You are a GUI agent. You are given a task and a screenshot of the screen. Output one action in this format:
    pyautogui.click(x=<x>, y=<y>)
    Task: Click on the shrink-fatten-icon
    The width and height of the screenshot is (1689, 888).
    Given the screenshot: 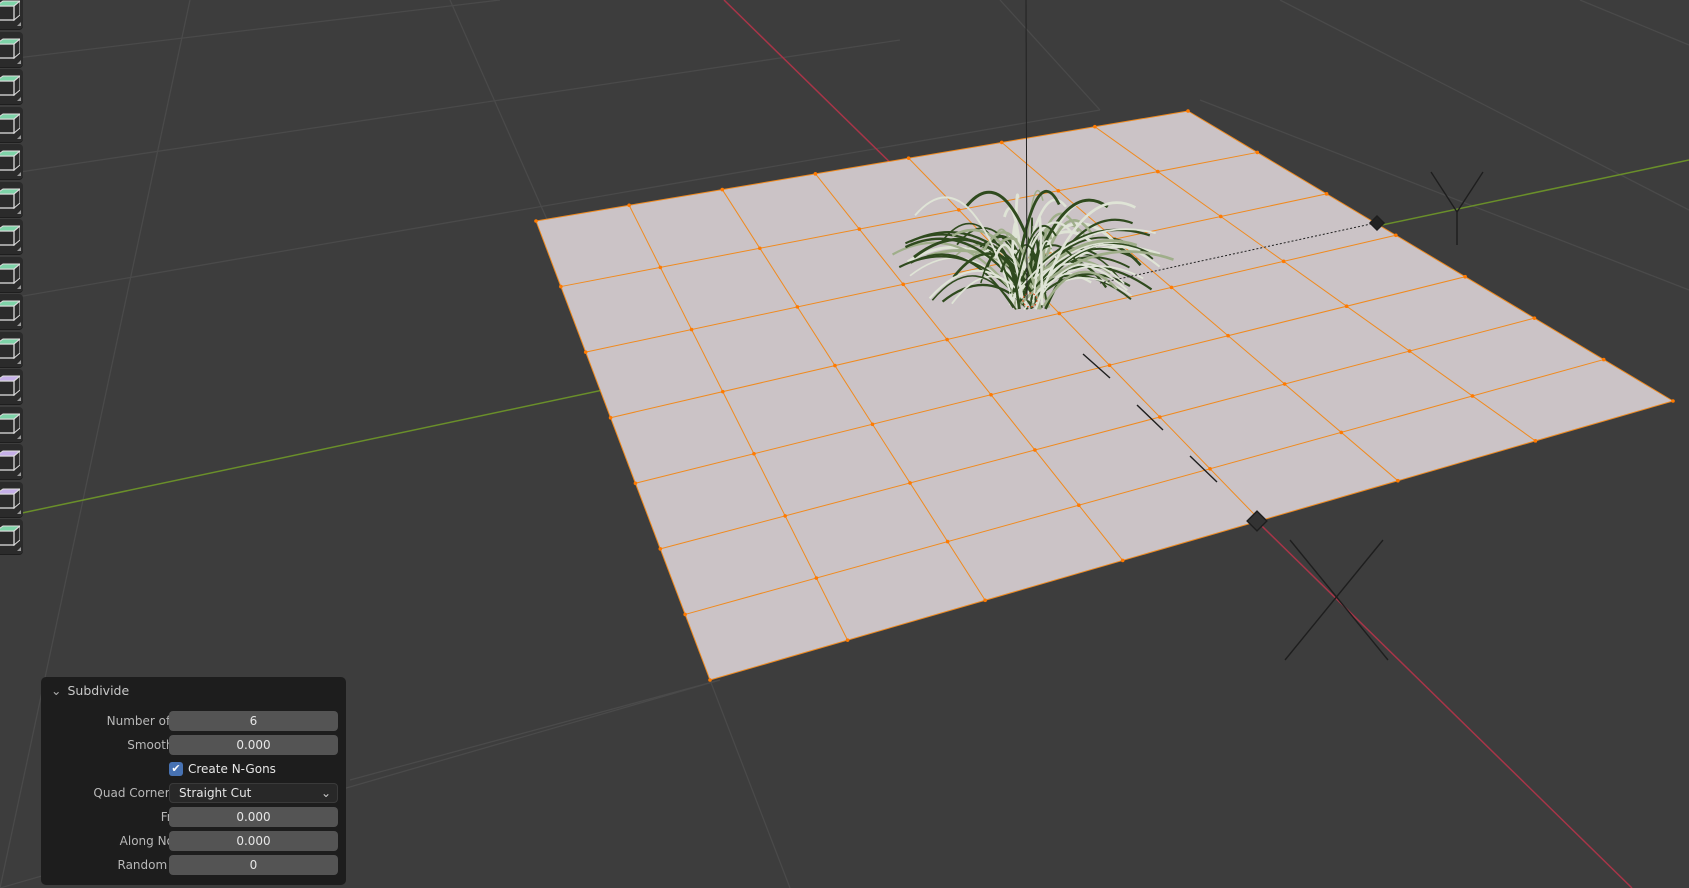 What is the action you would take?
    pyautogui.click(x=10, y=461)
    